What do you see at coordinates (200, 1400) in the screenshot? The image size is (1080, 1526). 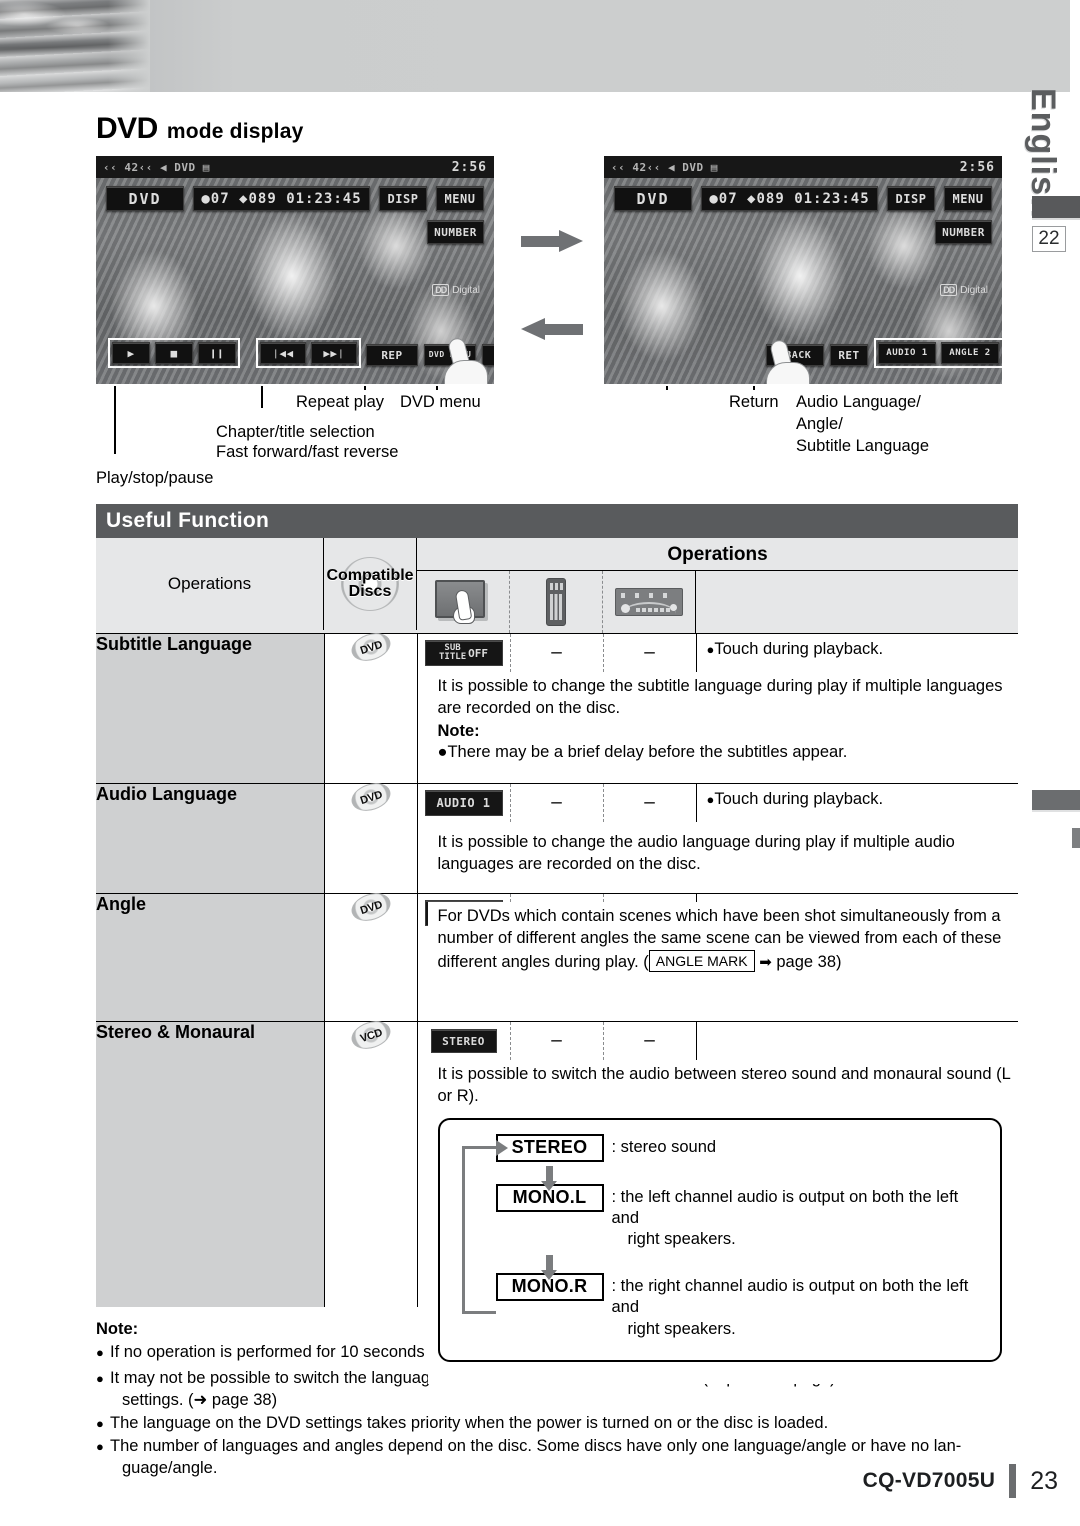 I see `bottom-note-2-indent: settings. (➜ page 38)` at bounding box center [200, 1400].